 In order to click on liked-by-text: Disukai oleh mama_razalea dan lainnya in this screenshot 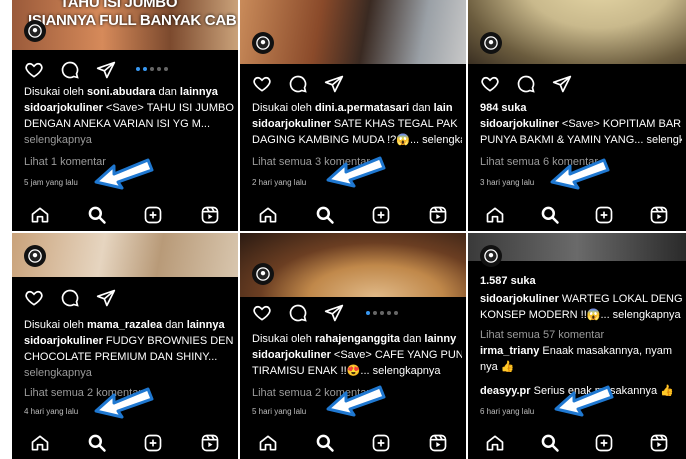, I will do `click(129, 325)`.